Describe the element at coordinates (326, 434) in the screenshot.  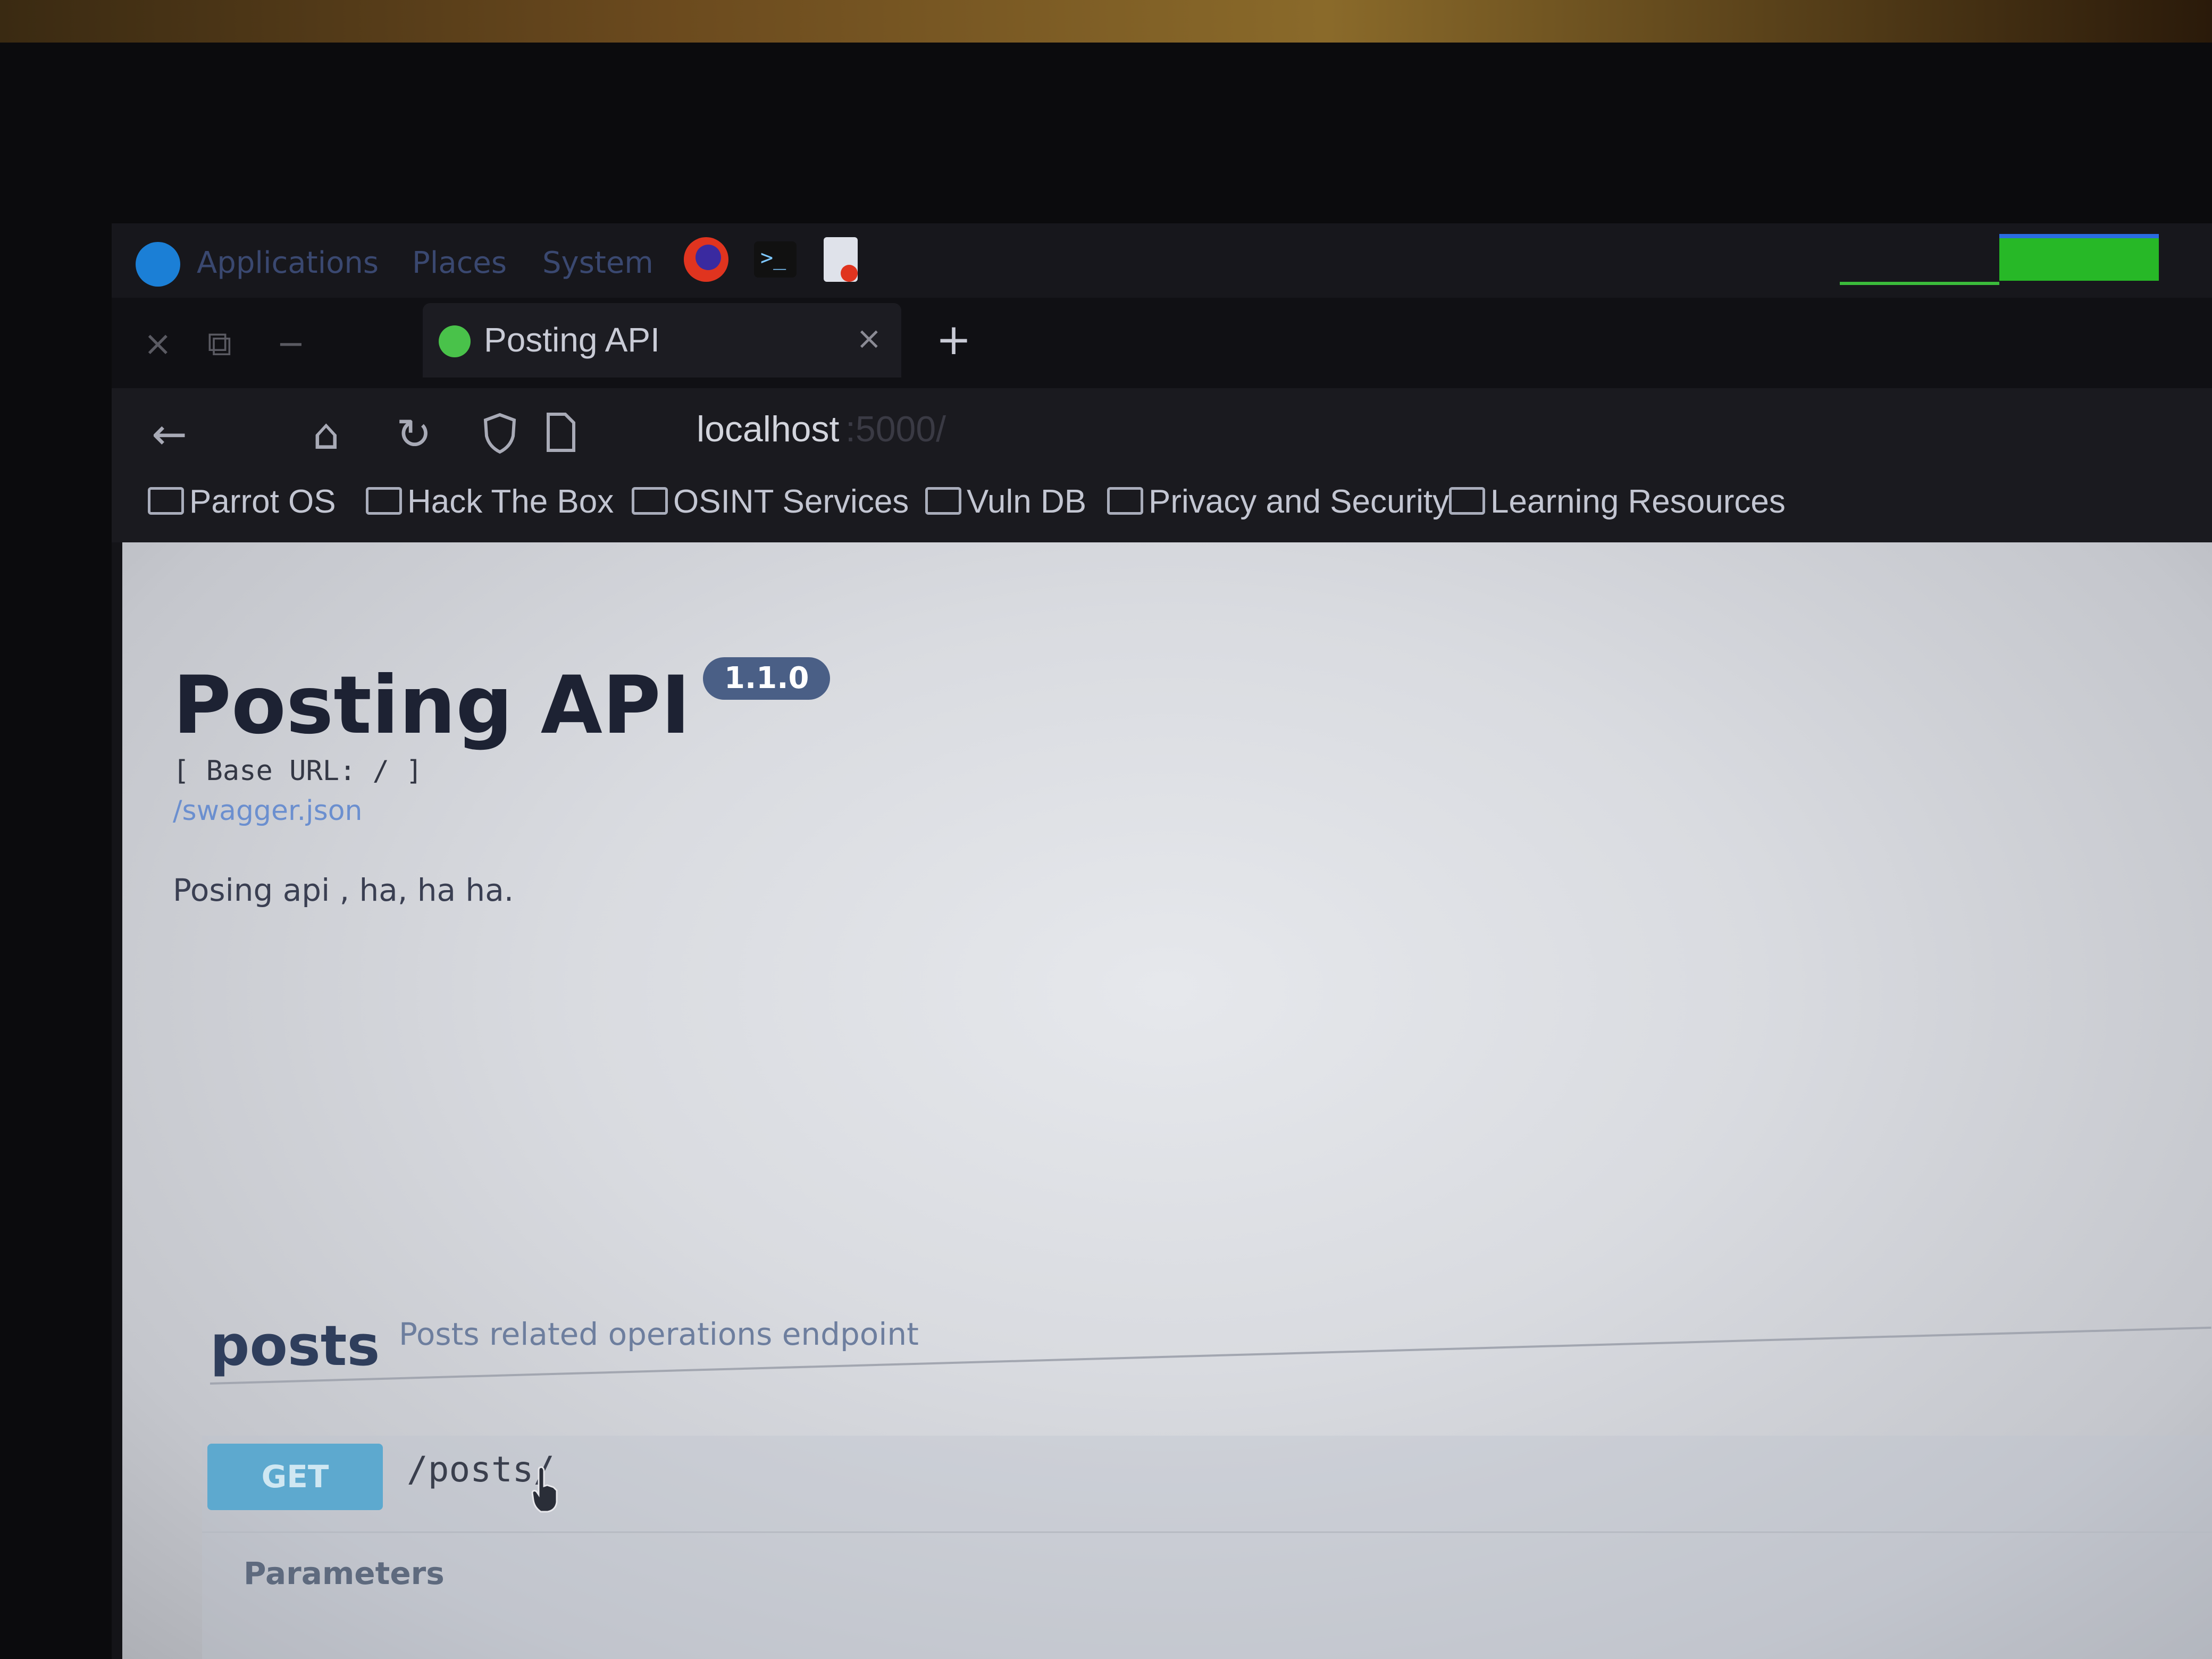
I see `home-icon: ⌂` at that location.